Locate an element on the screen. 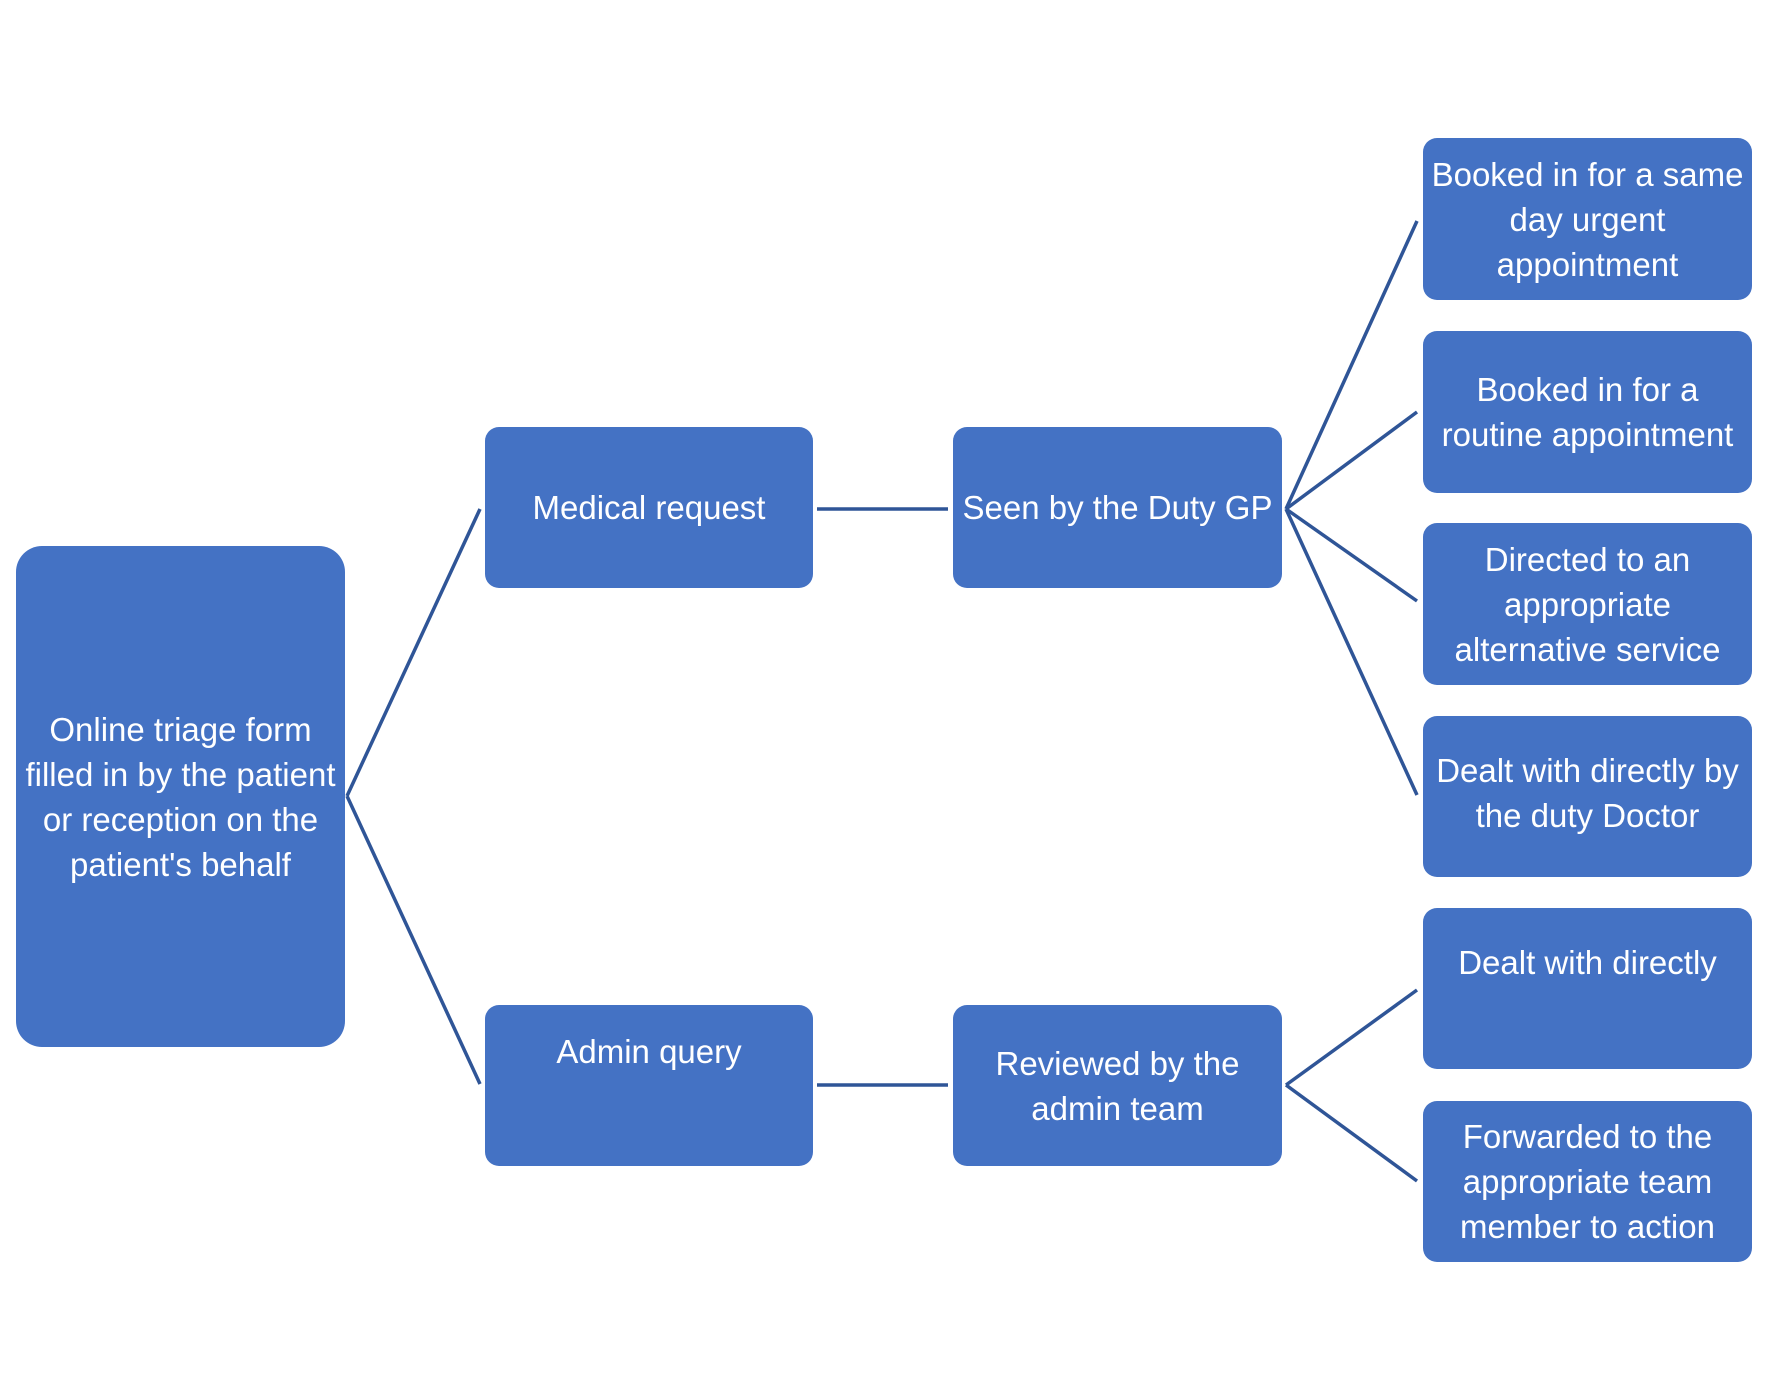  outcome-text: Booked in for a routine appointment is located at coordinates (1587, 412).